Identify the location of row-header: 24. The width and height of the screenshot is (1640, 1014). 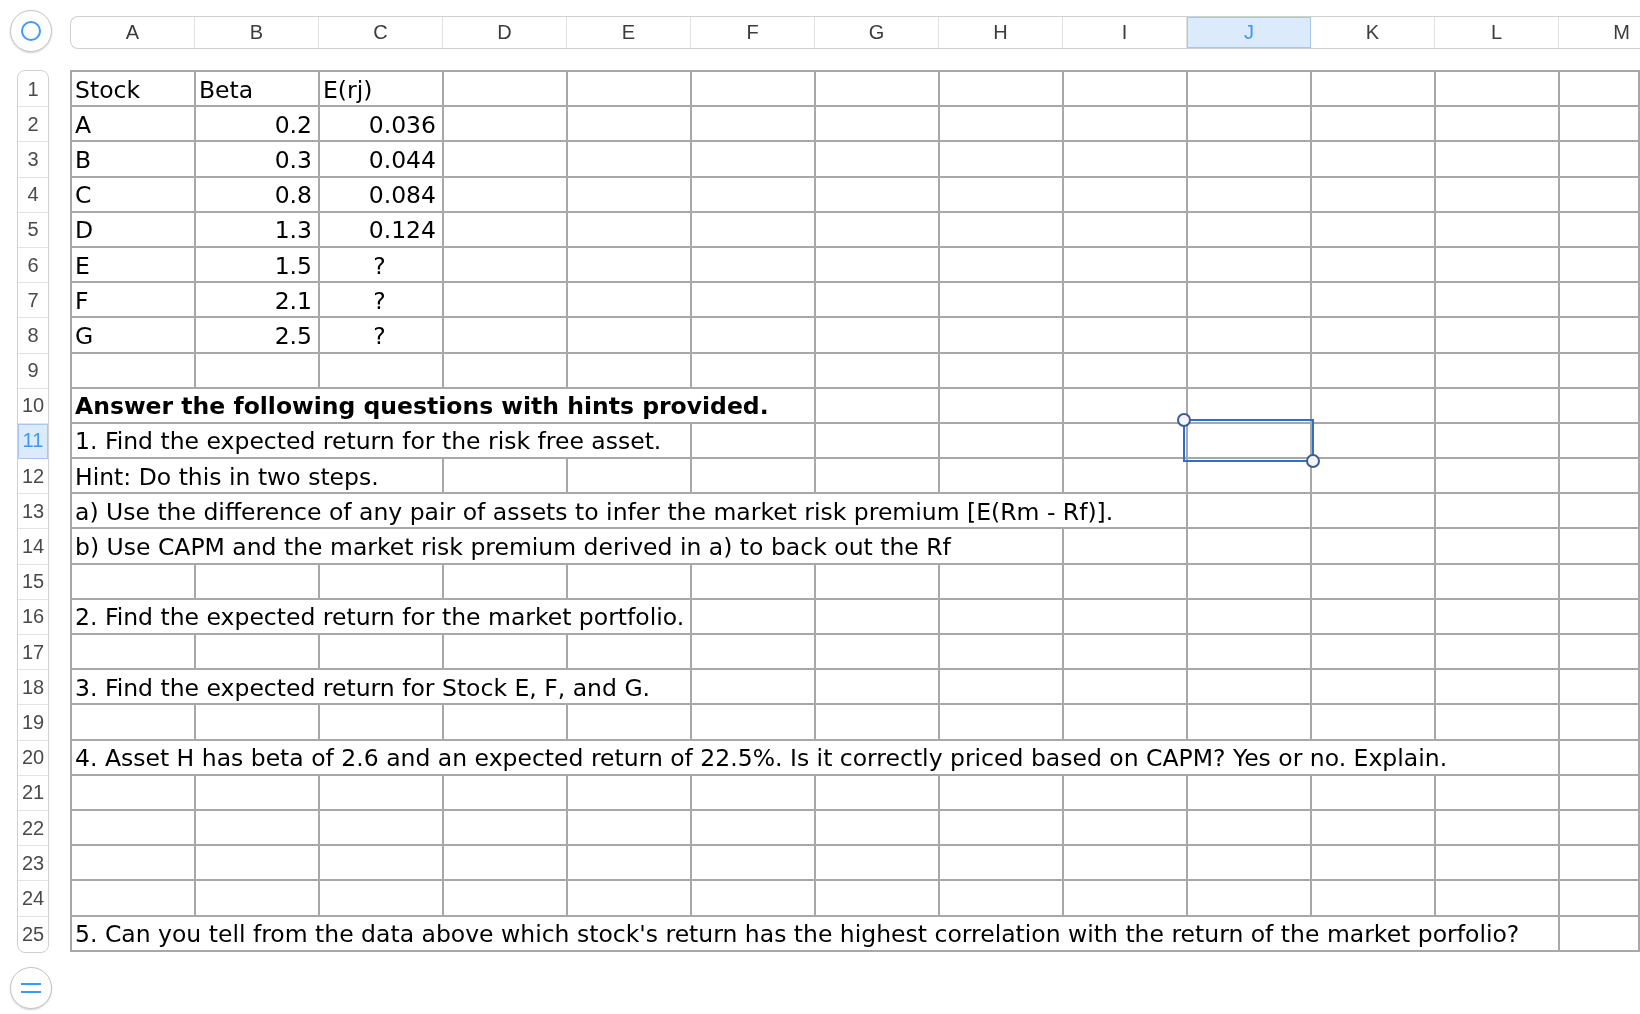
(33, 899).